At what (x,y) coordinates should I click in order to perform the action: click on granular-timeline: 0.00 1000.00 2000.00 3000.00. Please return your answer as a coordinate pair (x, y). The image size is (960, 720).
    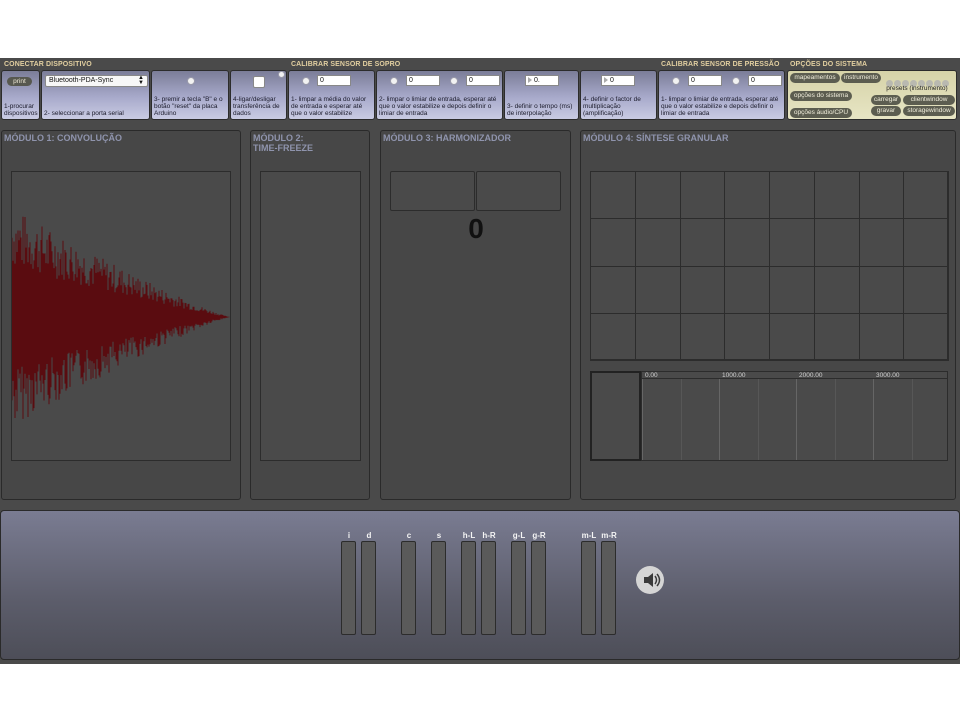
    Looking at the image, I should click on (794, 416).